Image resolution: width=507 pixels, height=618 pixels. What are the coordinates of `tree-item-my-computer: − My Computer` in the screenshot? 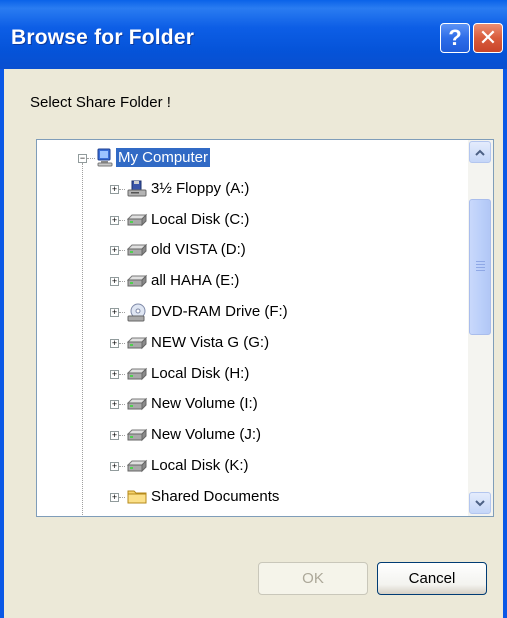 It's located at (252, 158).